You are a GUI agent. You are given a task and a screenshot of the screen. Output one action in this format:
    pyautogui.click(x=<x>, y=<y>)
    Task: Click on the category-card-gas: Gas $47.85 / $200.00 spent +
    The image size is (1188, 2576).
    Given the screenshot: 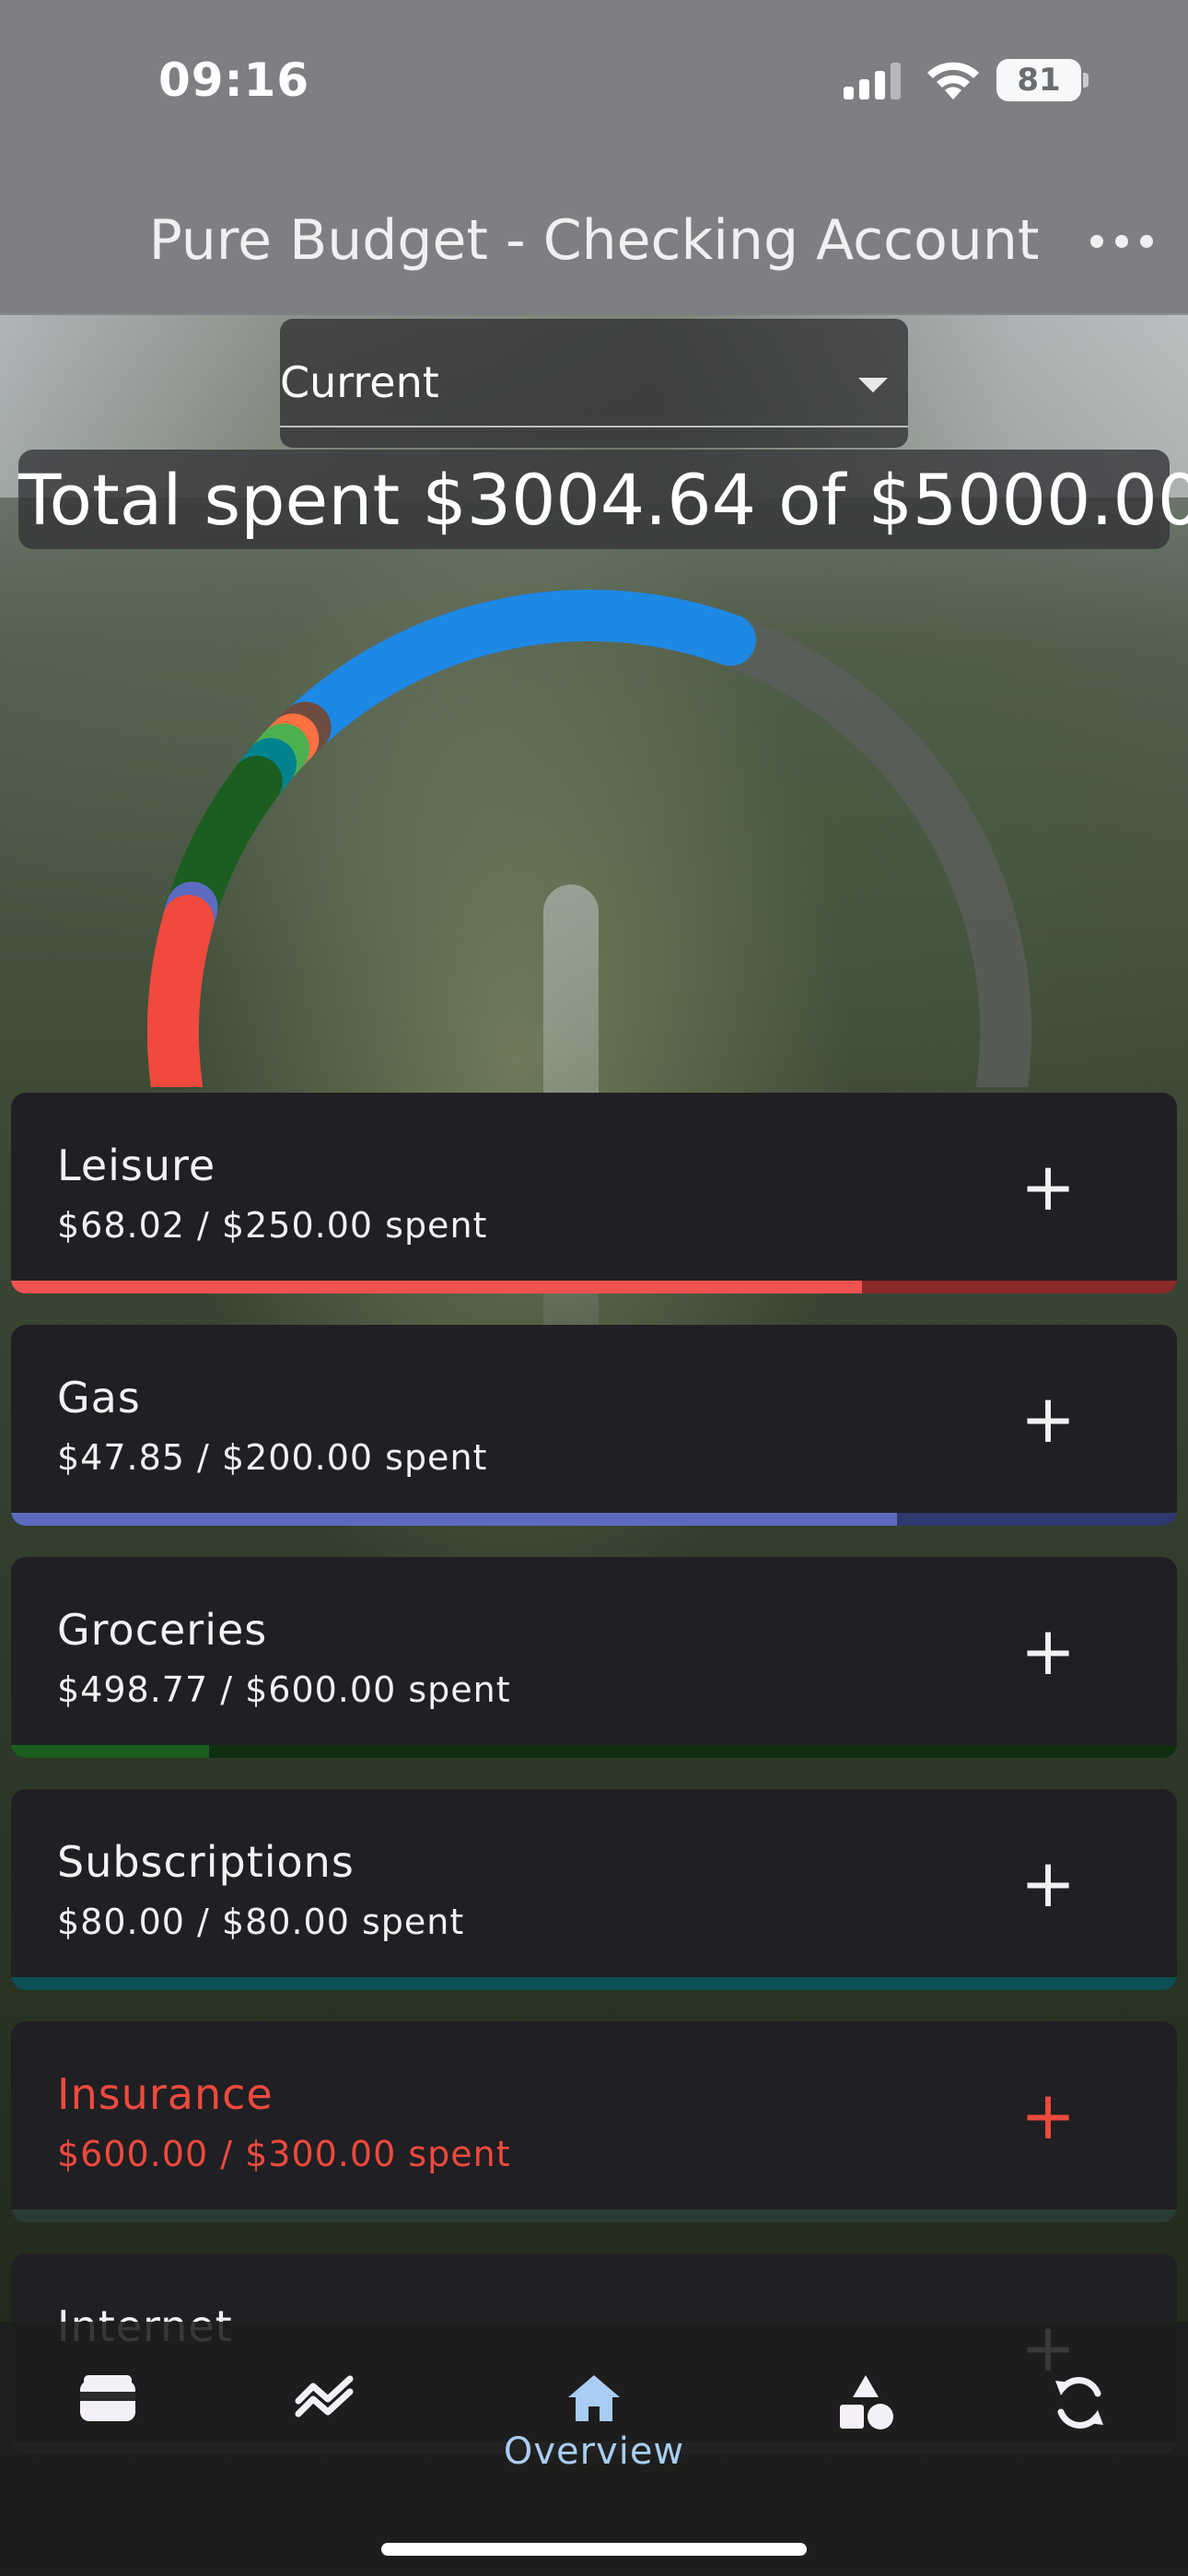 What is the action you would take?
    pyautogui.click(x=594, y=1425)
    